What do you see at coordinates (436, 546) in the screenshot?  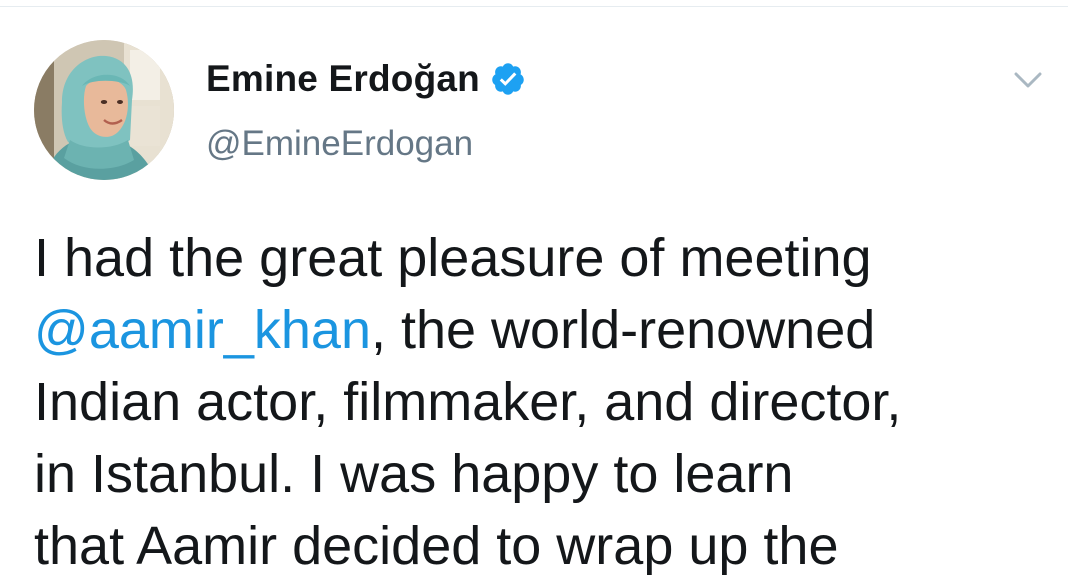 I see `tweet-line-text: that Aamir decided to wrap up the` at bounding box center [436, 546].